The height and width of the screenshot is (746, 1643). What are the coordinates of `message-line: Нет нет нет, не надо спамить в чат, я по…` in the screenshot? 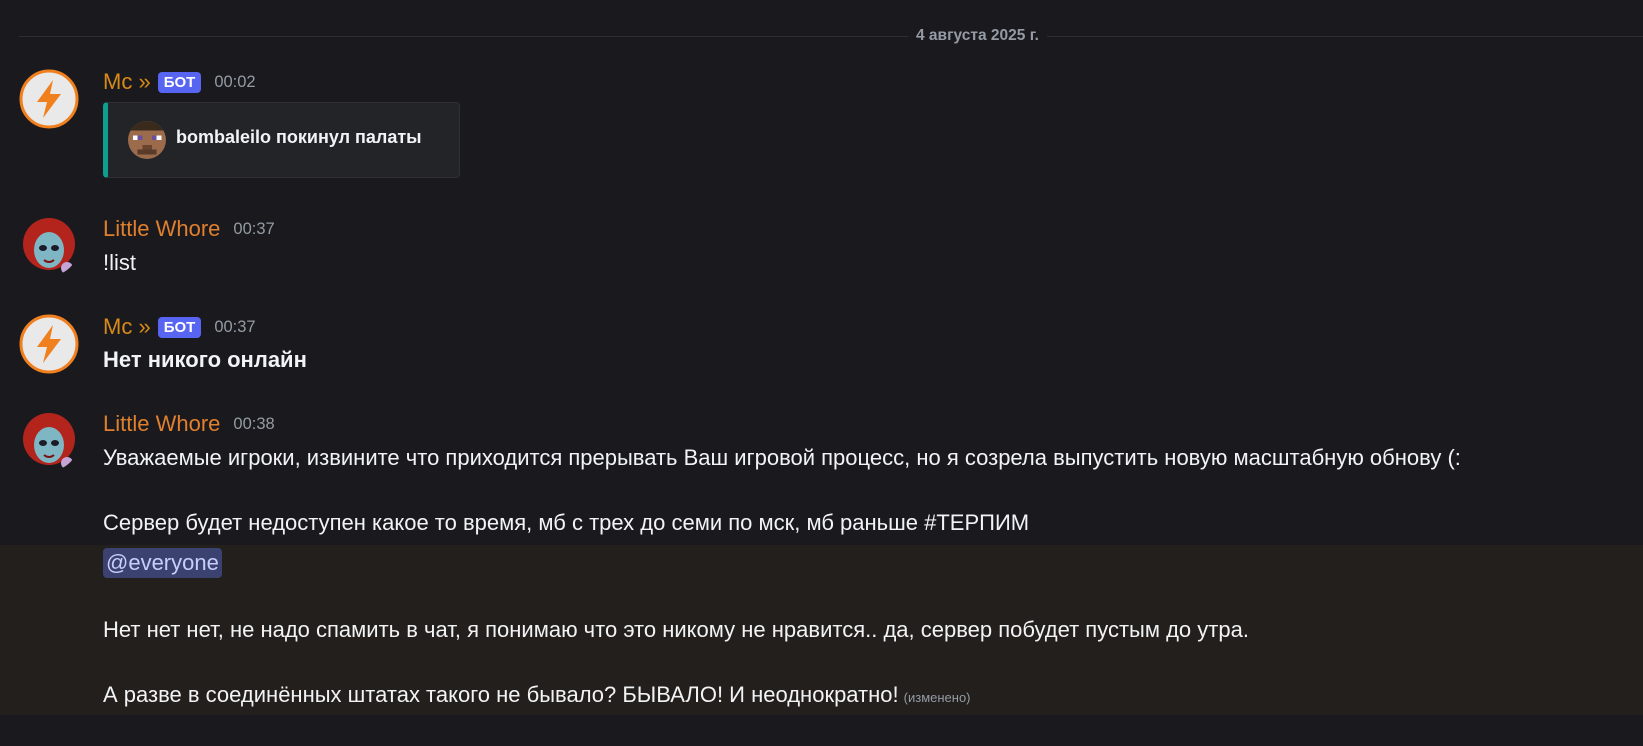 It's located at (676, 629).